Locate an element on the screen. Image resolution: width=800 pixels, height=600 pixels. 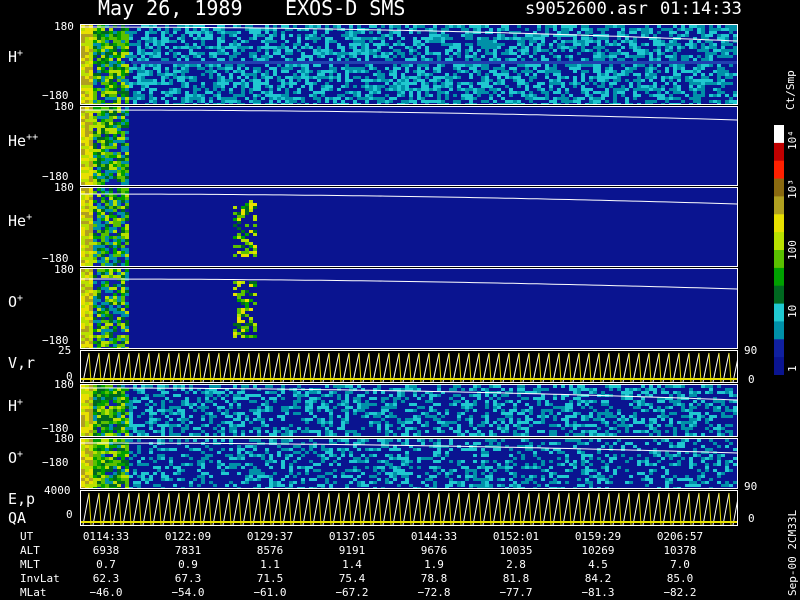
footer-cell: −46.0 is located at coordinates (106, 592).